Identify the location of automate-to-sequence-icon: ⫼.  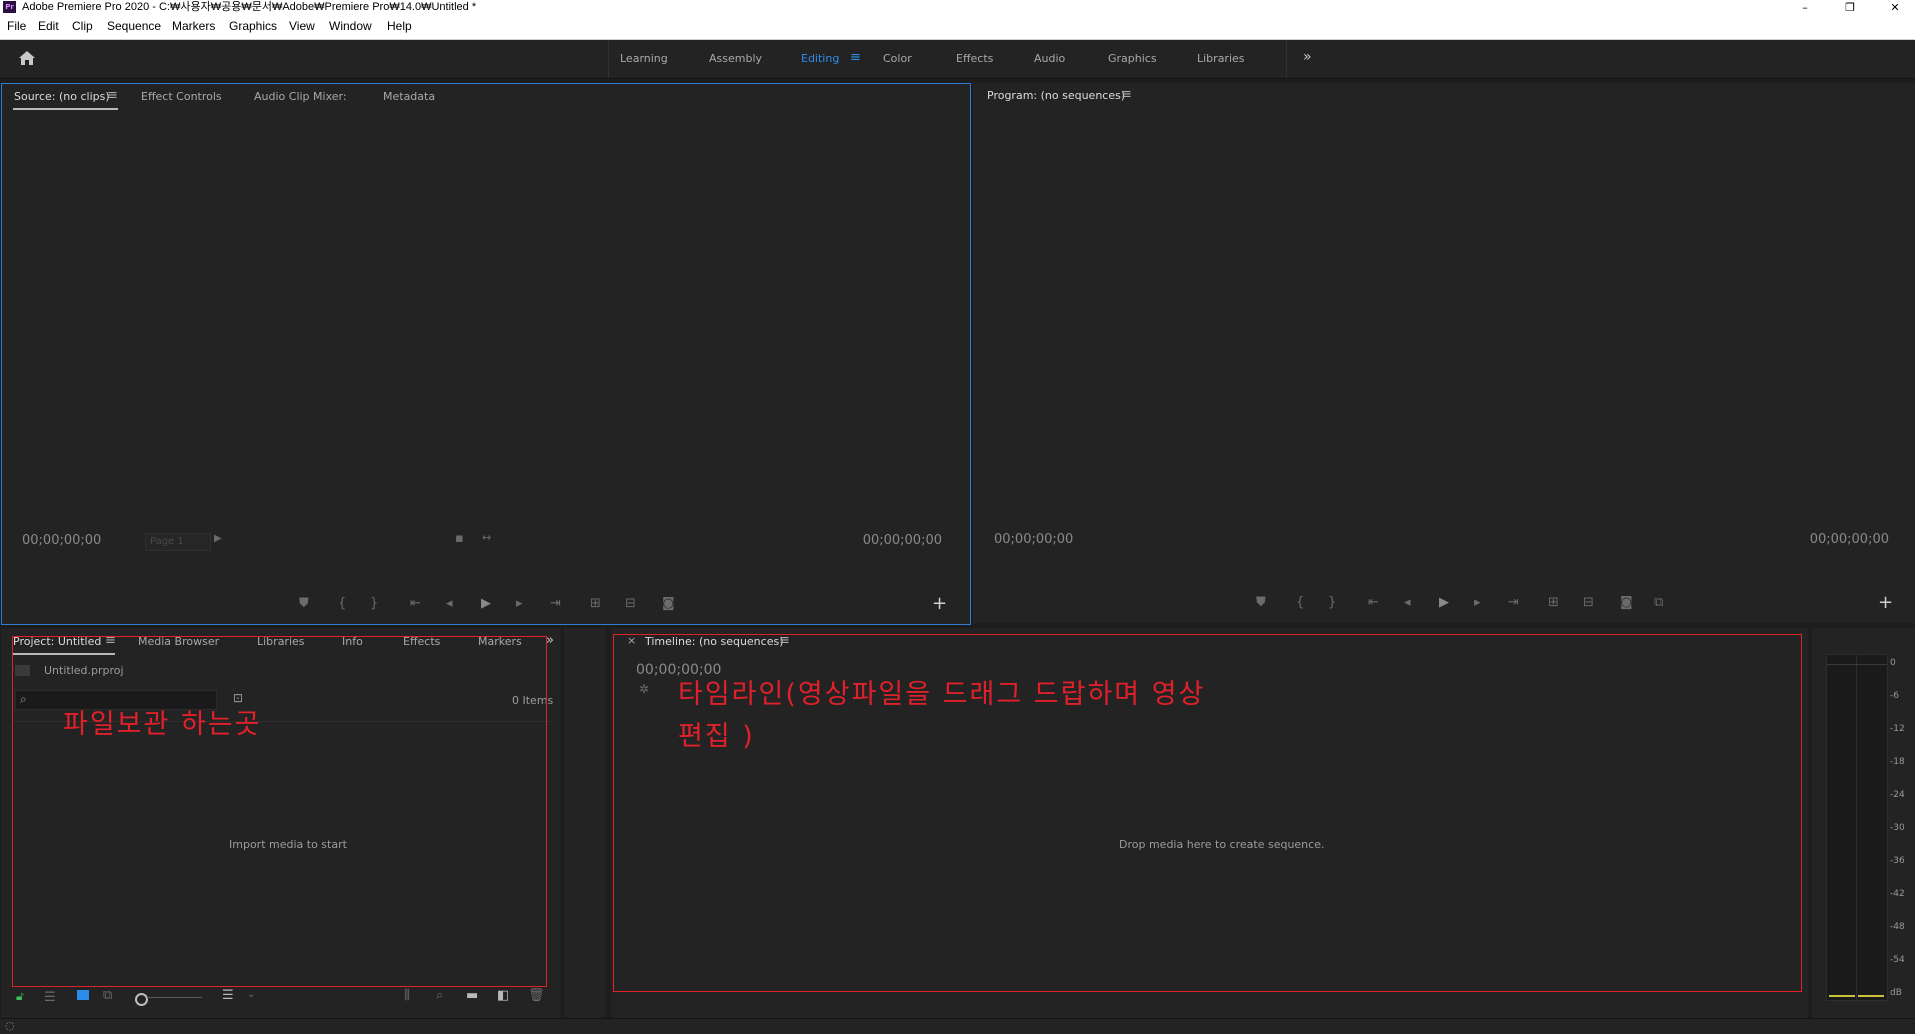
(407, 995).